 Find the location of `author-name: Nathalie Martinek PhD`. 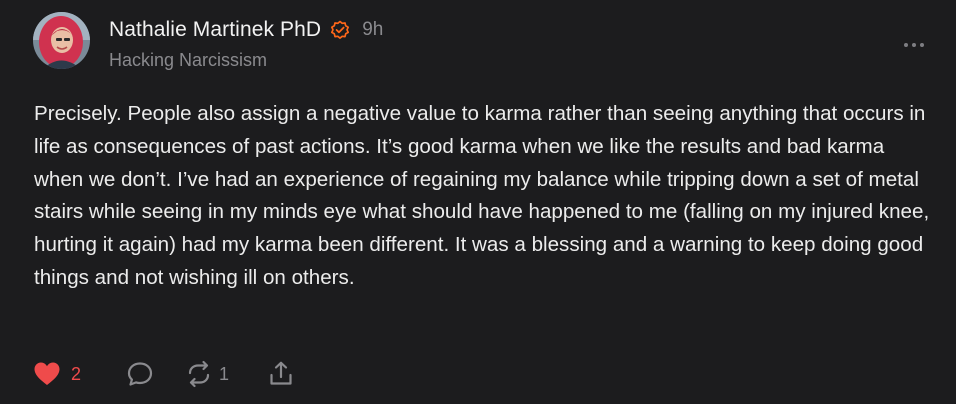

author-name: Nathalie Martinek PhD is located at coordinates (215, 30).